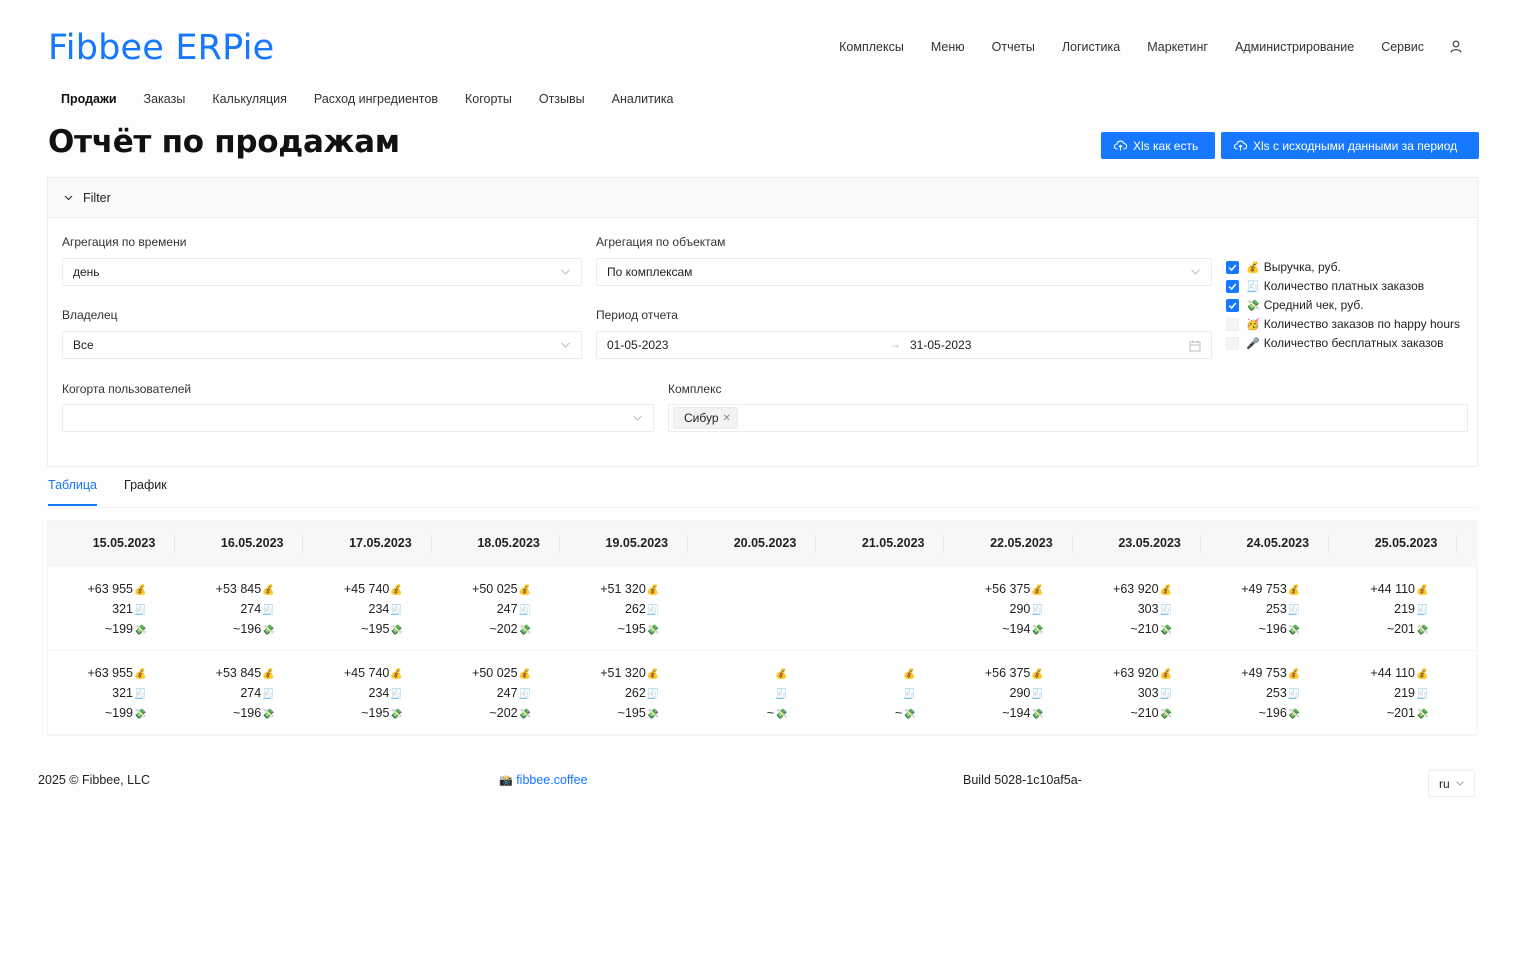 This screenshot has width=1520, height=956. I want to click on subnav-cohorts: Когорты, so click(488, 99).